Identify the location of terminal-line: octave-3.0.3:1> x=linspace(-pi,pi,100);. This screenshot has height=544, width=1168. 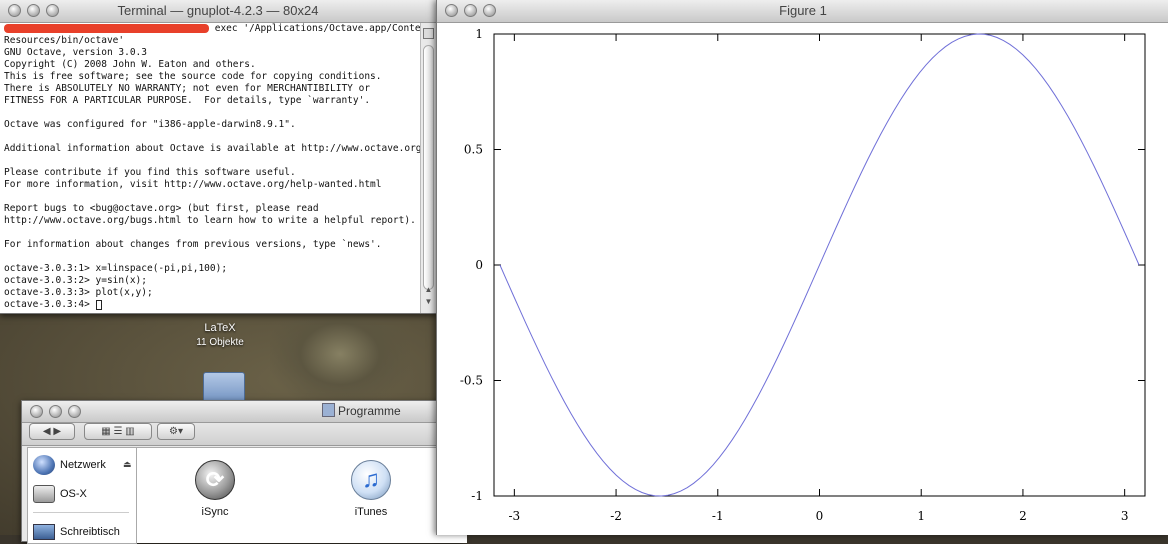
(116, 268).